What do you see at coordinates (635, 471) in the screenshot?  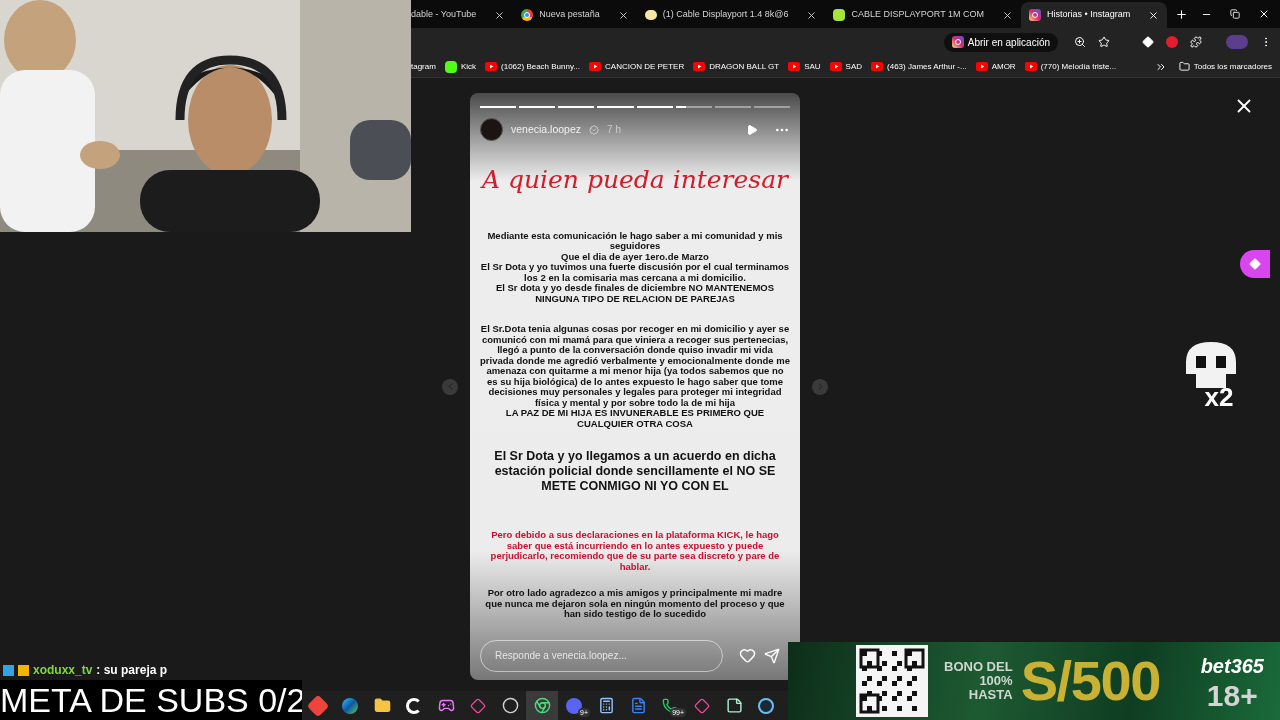 I see `story-text: El Sr Dota y yo llegamos a un acuerdo en dicha estación policial donde sencillamente el NO SE METE CONMIGO NI YO CON EL` at bounding box center [635, 471].